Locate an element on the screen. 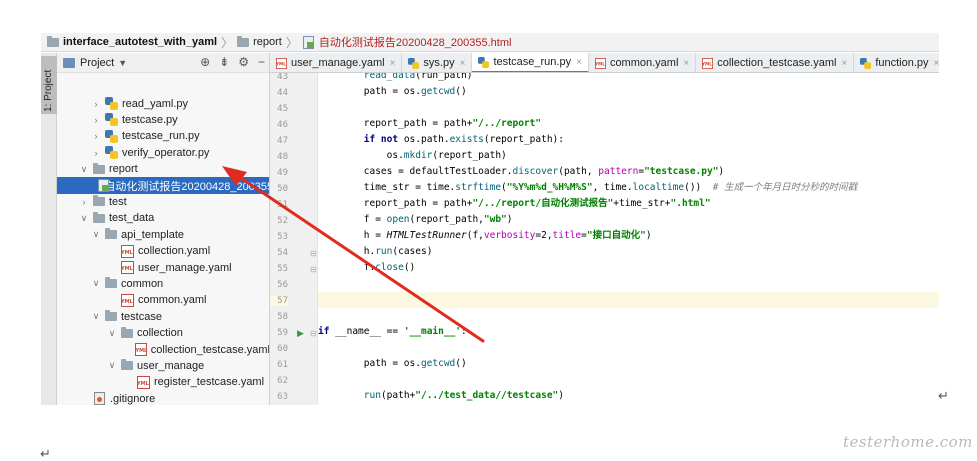  tree-item-selected: 自动化测试报告20200428_200355.html is located at coordinates (163, 185).